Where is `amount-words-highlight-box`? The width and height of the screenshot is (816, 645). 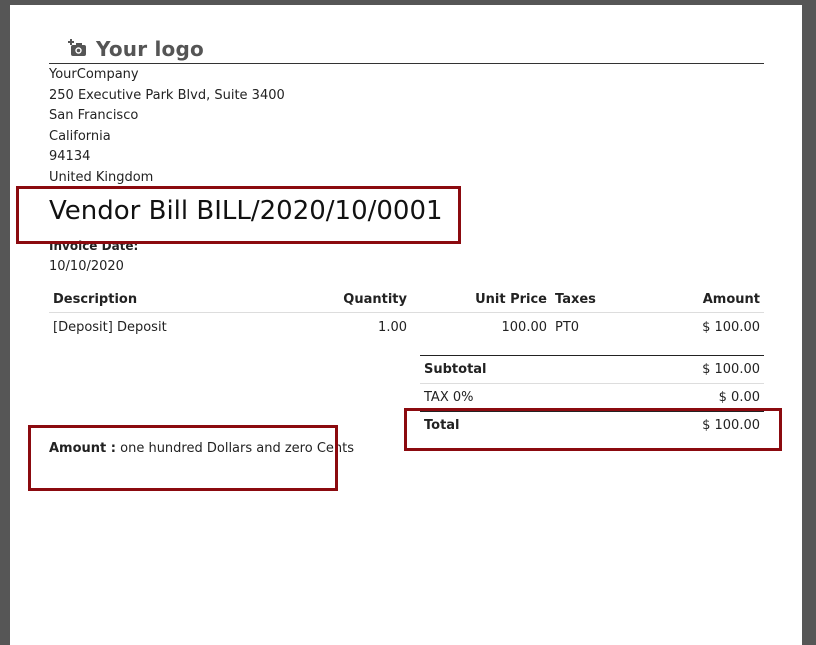
amount-words-highlight-box is located at coordinates (183, 458).